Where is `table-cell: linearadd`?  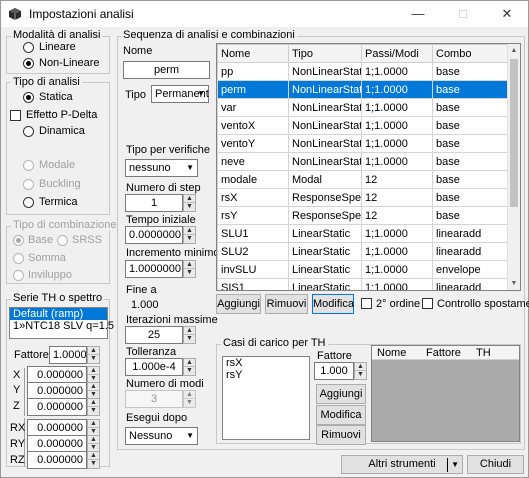
table-cell: linearadd is located at coordinates (470, 251).